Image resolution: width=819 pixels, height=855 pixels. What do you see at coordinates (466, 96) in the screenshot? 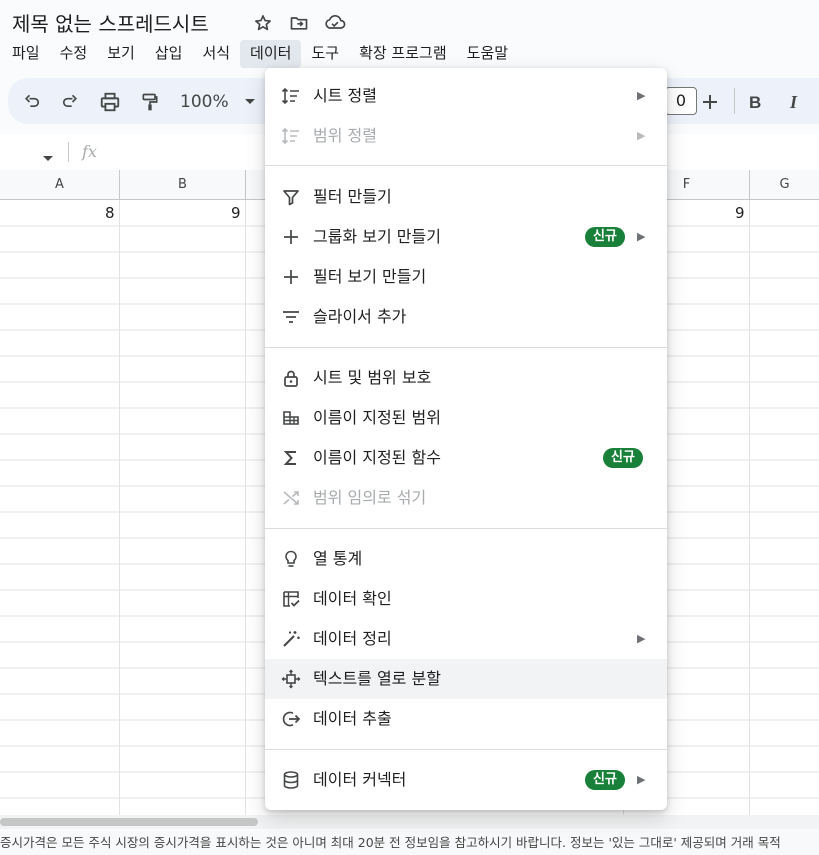
I see `menu-item-sort-sheet: 시트 정렬 ▶` at bounding box center [466, 96].